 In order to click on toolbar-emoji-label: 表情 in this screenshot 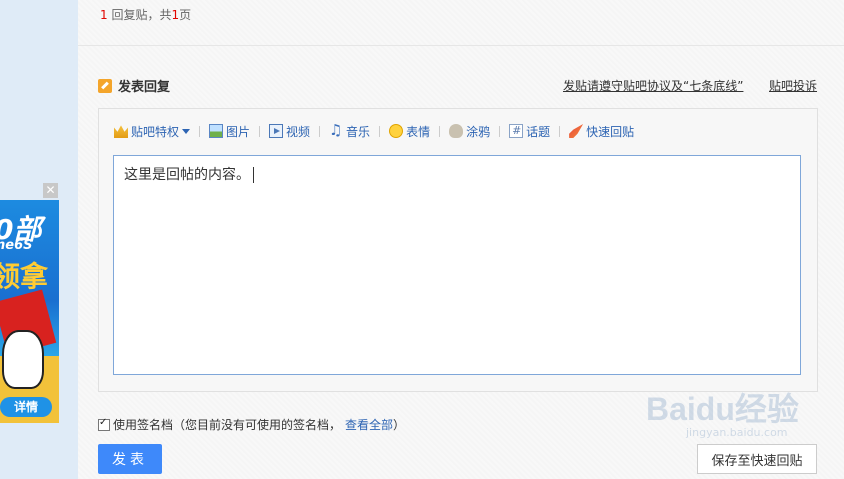, I will do `click(418, 131)`.